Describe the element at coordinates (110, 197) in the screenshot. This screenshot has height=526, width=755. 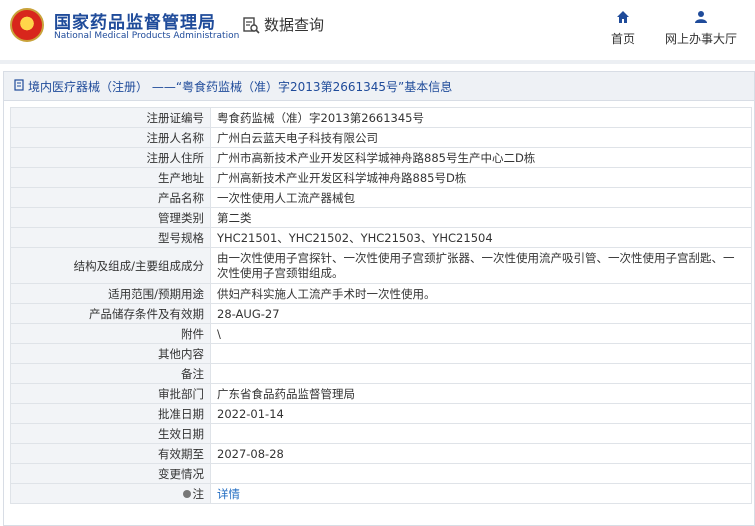
I see `field-label: 产品名称` at that location.